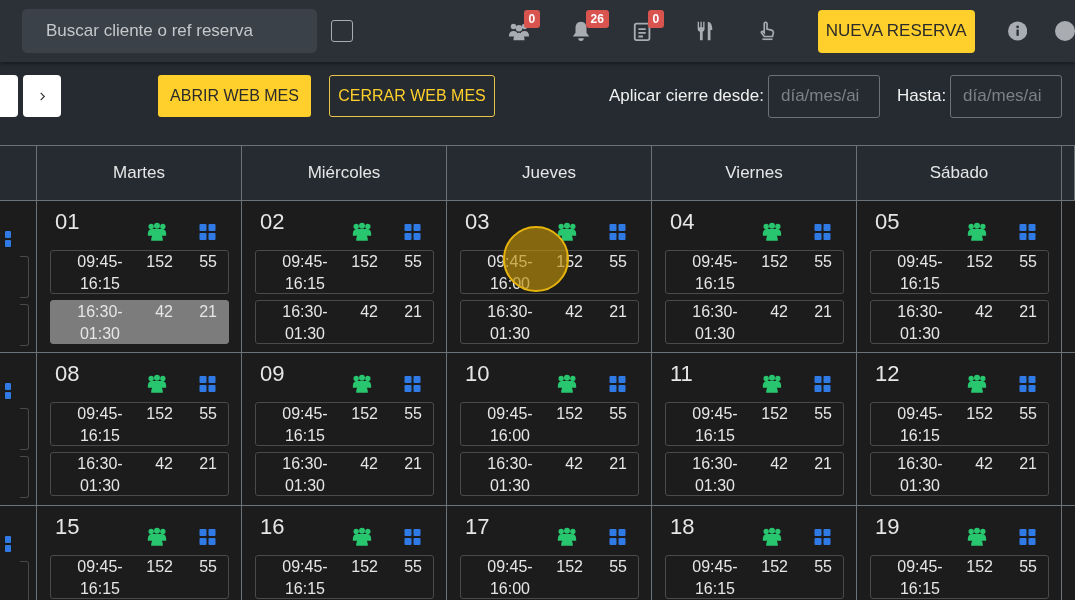 The height and width of the screenshot is (600, 1075). I want to click on open-web-button: ABRIR WEB MES, so click(234, 96).